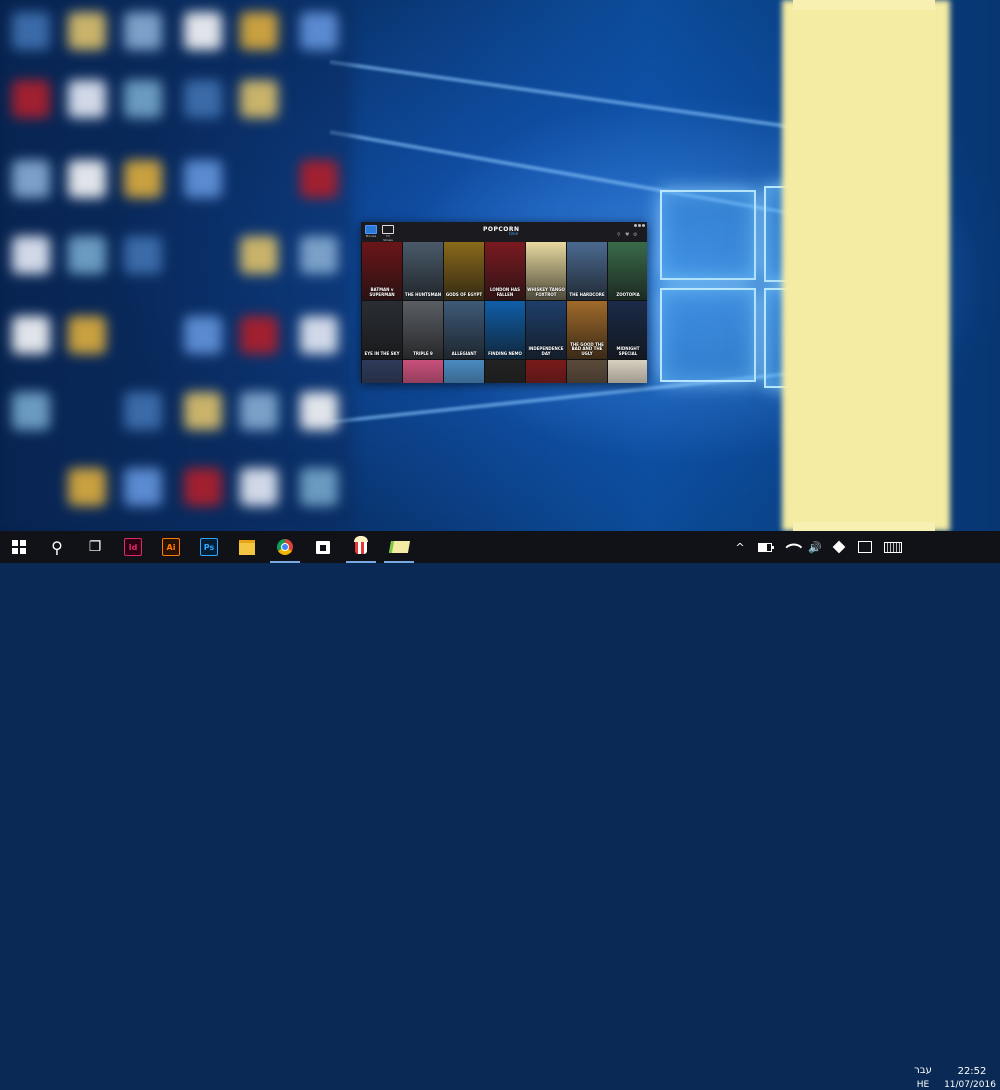  Describe the element at coordinates (765, 547) in the screenshot. I see `battery-icon` at that location.